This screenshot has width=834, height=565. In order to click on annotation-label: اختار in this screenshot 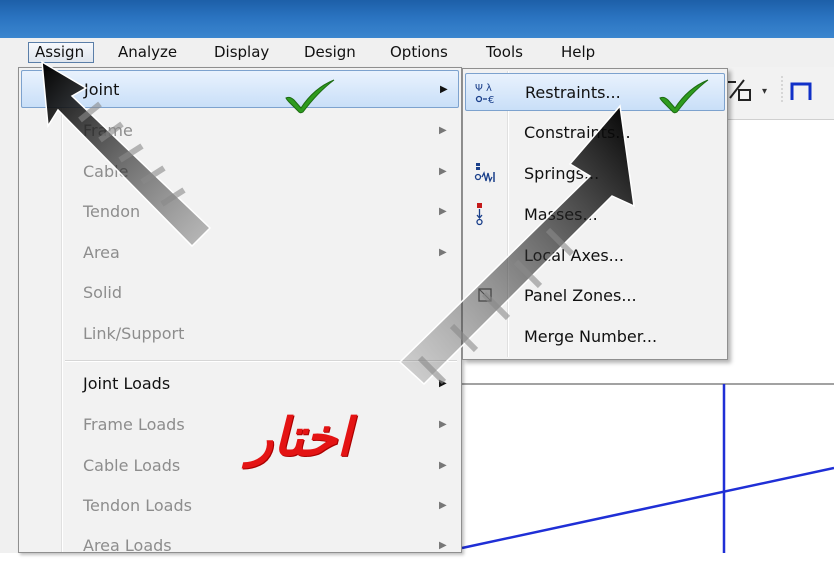, I will do `click(300, 438)`.